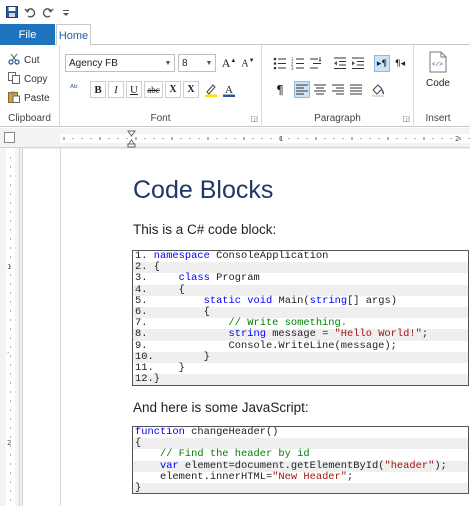 Image resolution: width=470 pixels, height=506 pixels. I want to click on justify-icon, so click(356, 89).